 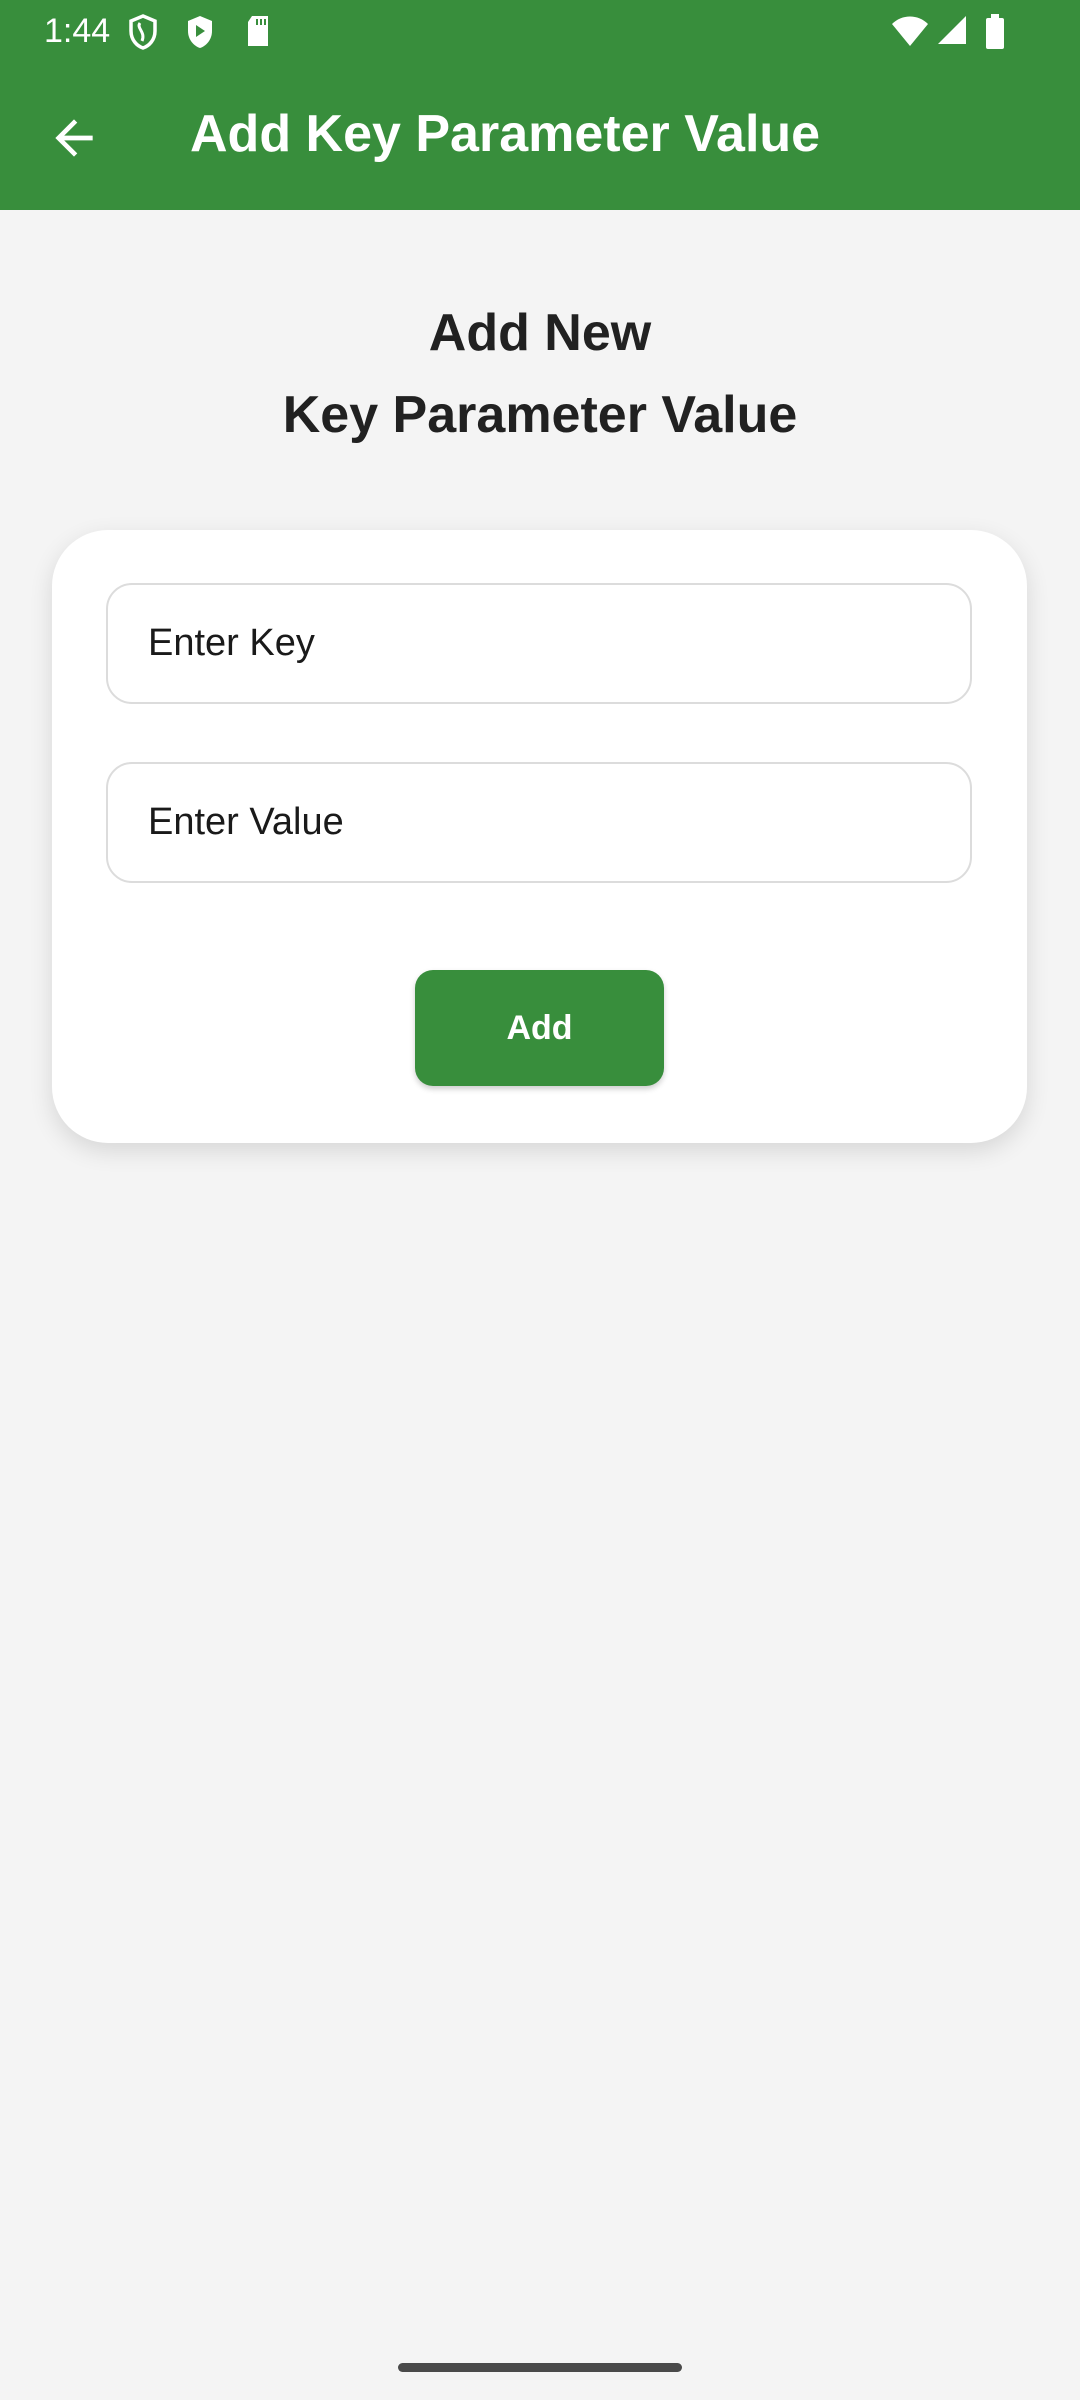 I want to click on sd-card-icon, so click(x=258, y=31).